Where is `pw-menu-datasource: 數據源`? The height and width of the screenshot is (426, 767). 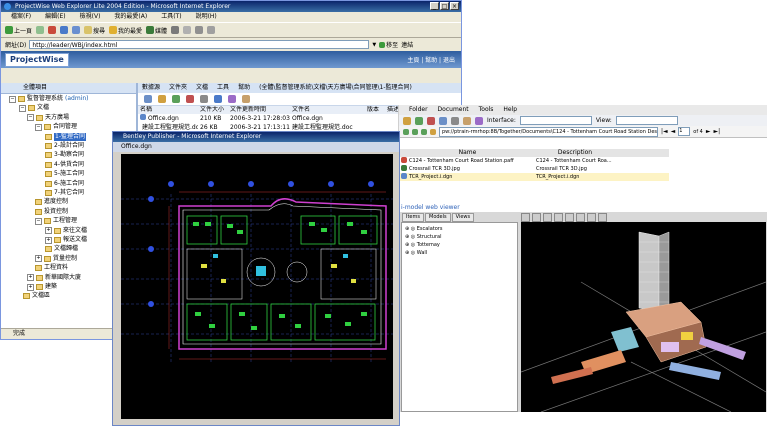
pw-menu-datasource: 數據源 is located at coordinates (151, 88).